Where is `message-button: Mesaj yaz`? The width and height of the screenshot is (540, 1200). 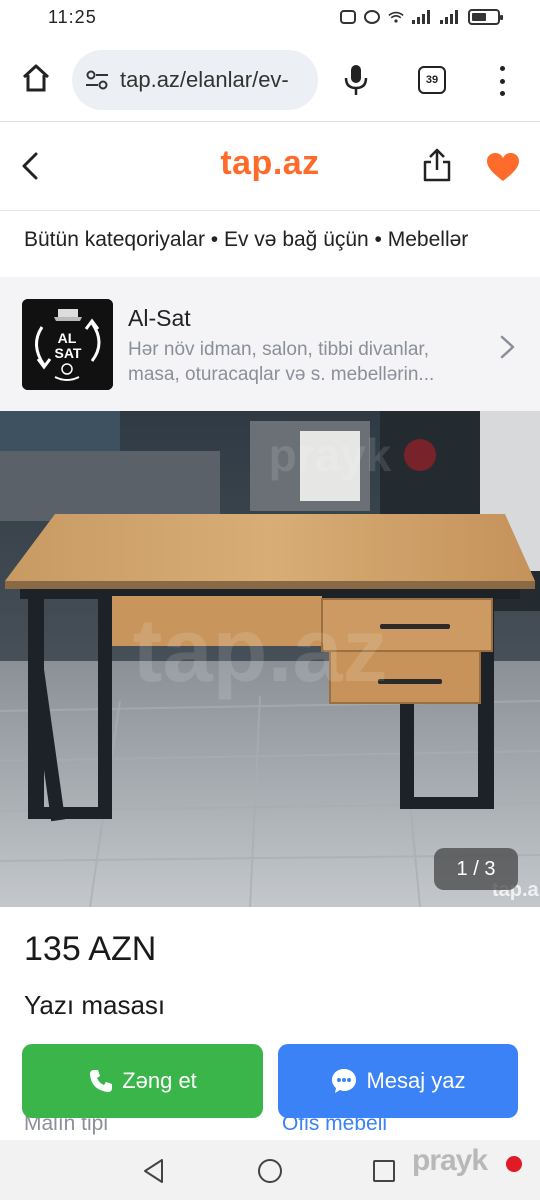 message-button: Mesaj yaz is located at coordinates (398, 1081).